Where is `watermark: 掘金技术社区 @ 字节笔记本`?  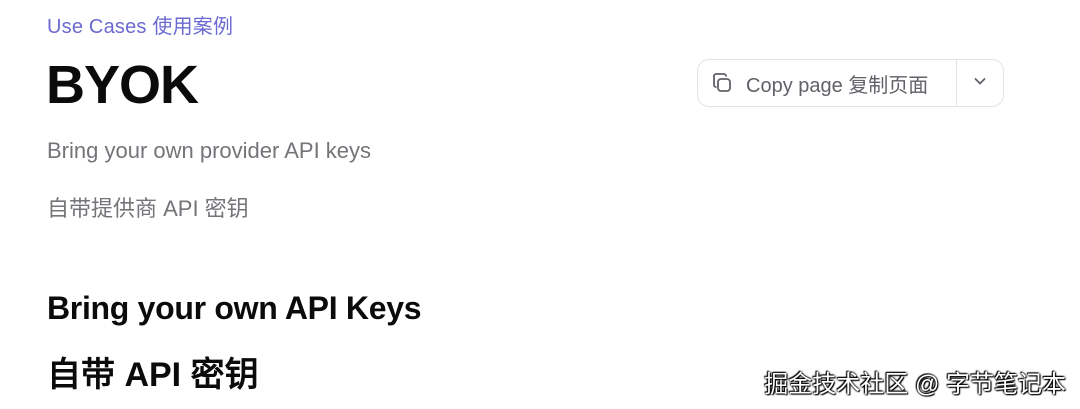
watermark: 掘金技术社区 @ 字节笔记本 is located at coordinates (915, 384).